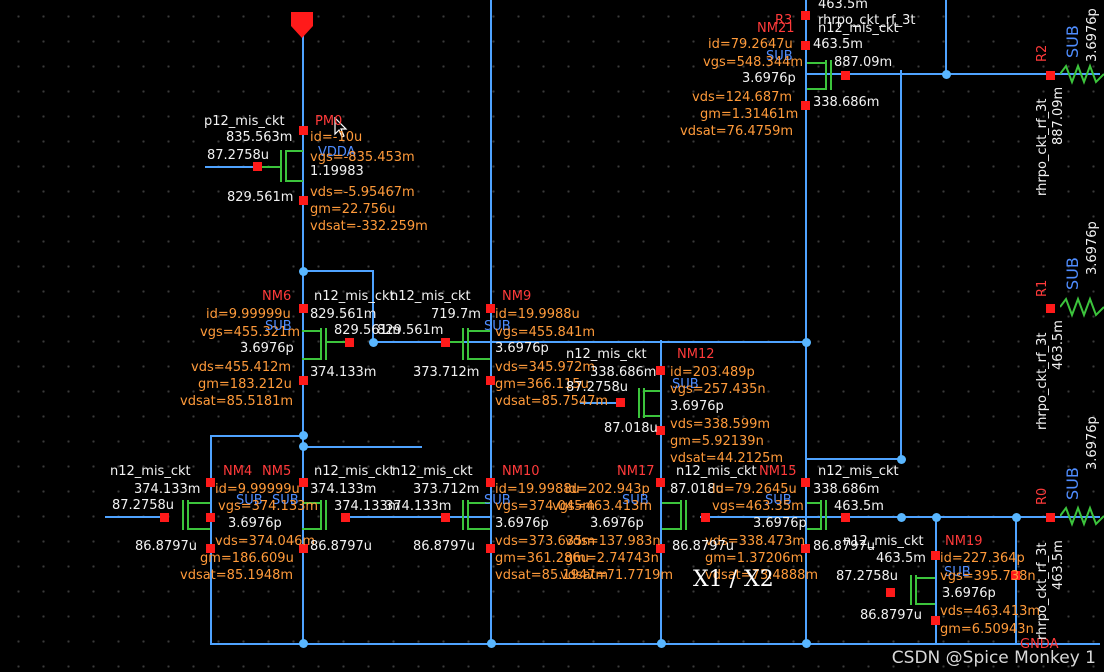  Describe the element at coordinates (1082, 307) in the screenshot. I see `resistor-r1-icon` at that location.